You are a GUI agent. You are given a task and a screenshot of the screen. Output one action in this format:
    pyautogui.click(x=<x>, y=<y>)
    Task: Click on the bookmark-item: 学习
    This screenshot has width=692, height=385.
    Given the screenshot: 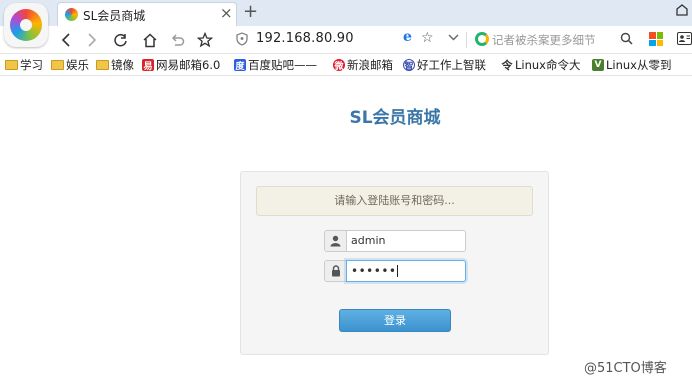 What is the action you would take?
    pyautogui.click(x=24, y=65)
    